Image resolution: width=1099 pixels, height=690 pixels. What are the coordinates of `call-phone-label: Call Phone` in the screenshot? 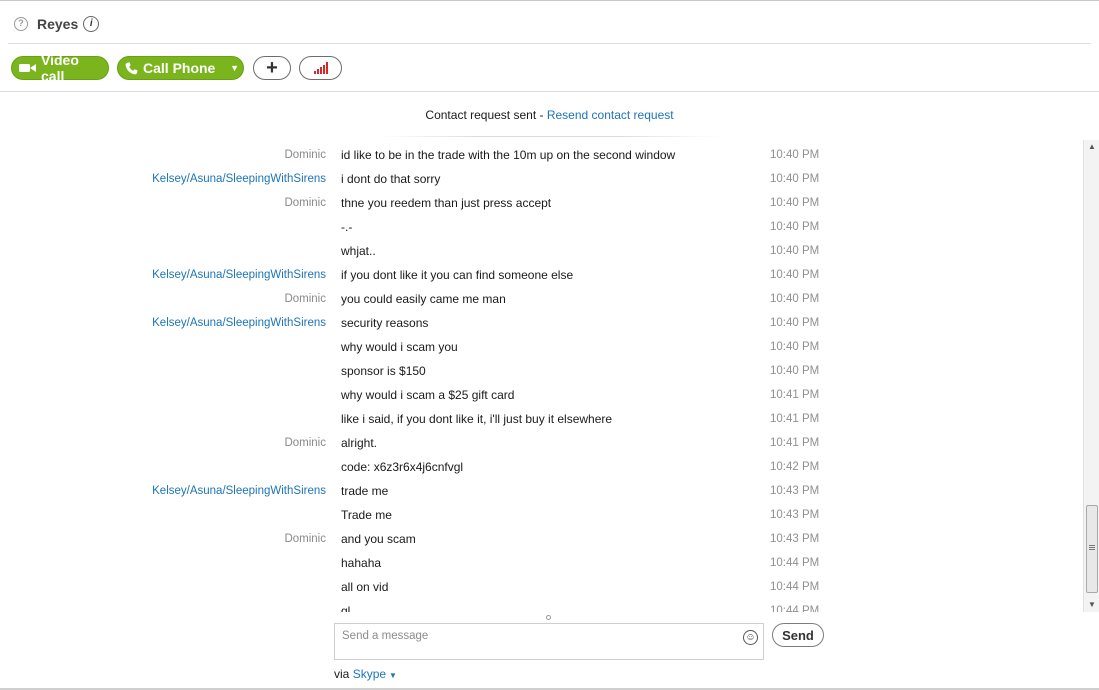 It's located at (179, 68).